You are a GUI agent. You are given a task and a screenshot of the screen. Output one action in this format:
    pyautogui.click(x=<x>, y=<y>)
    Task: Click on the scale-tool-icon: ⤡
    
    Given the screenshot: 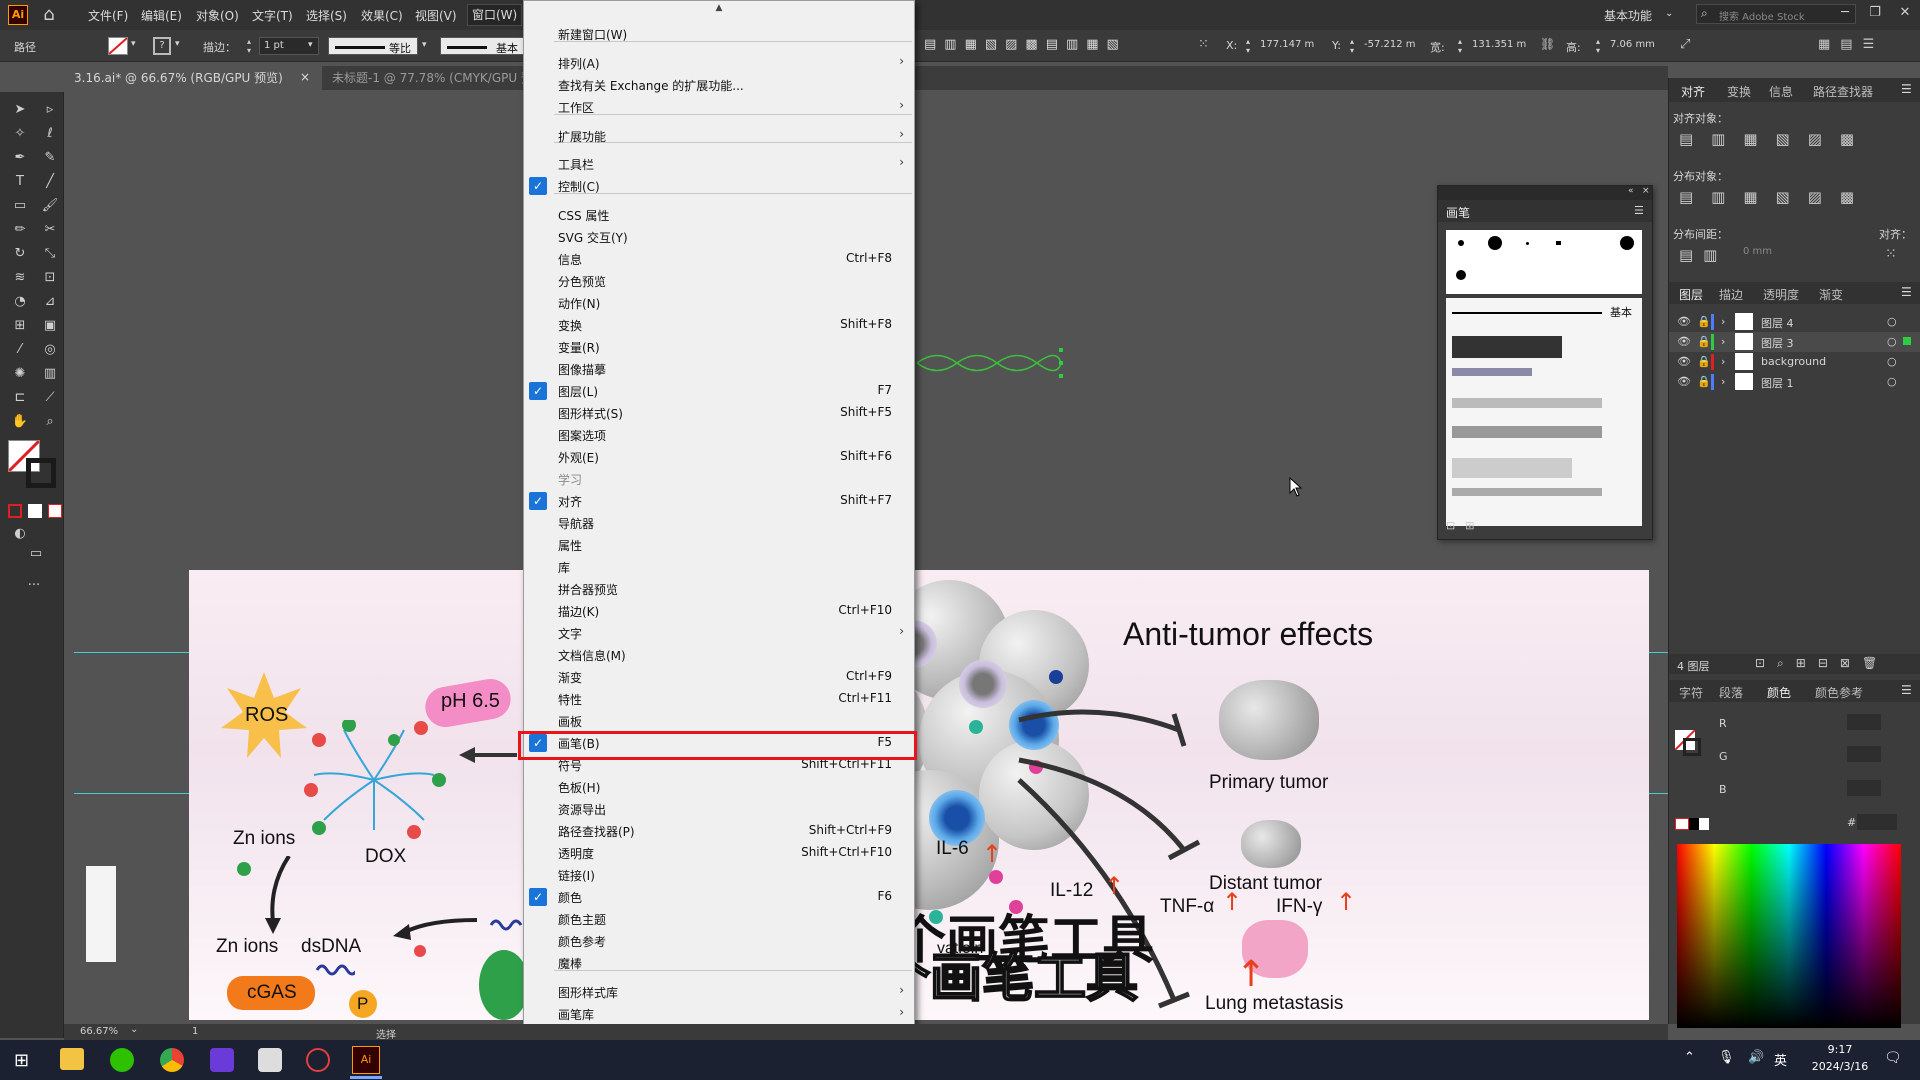 What is the action you would take?
    pyautogui.click(x=50, y=254)
    